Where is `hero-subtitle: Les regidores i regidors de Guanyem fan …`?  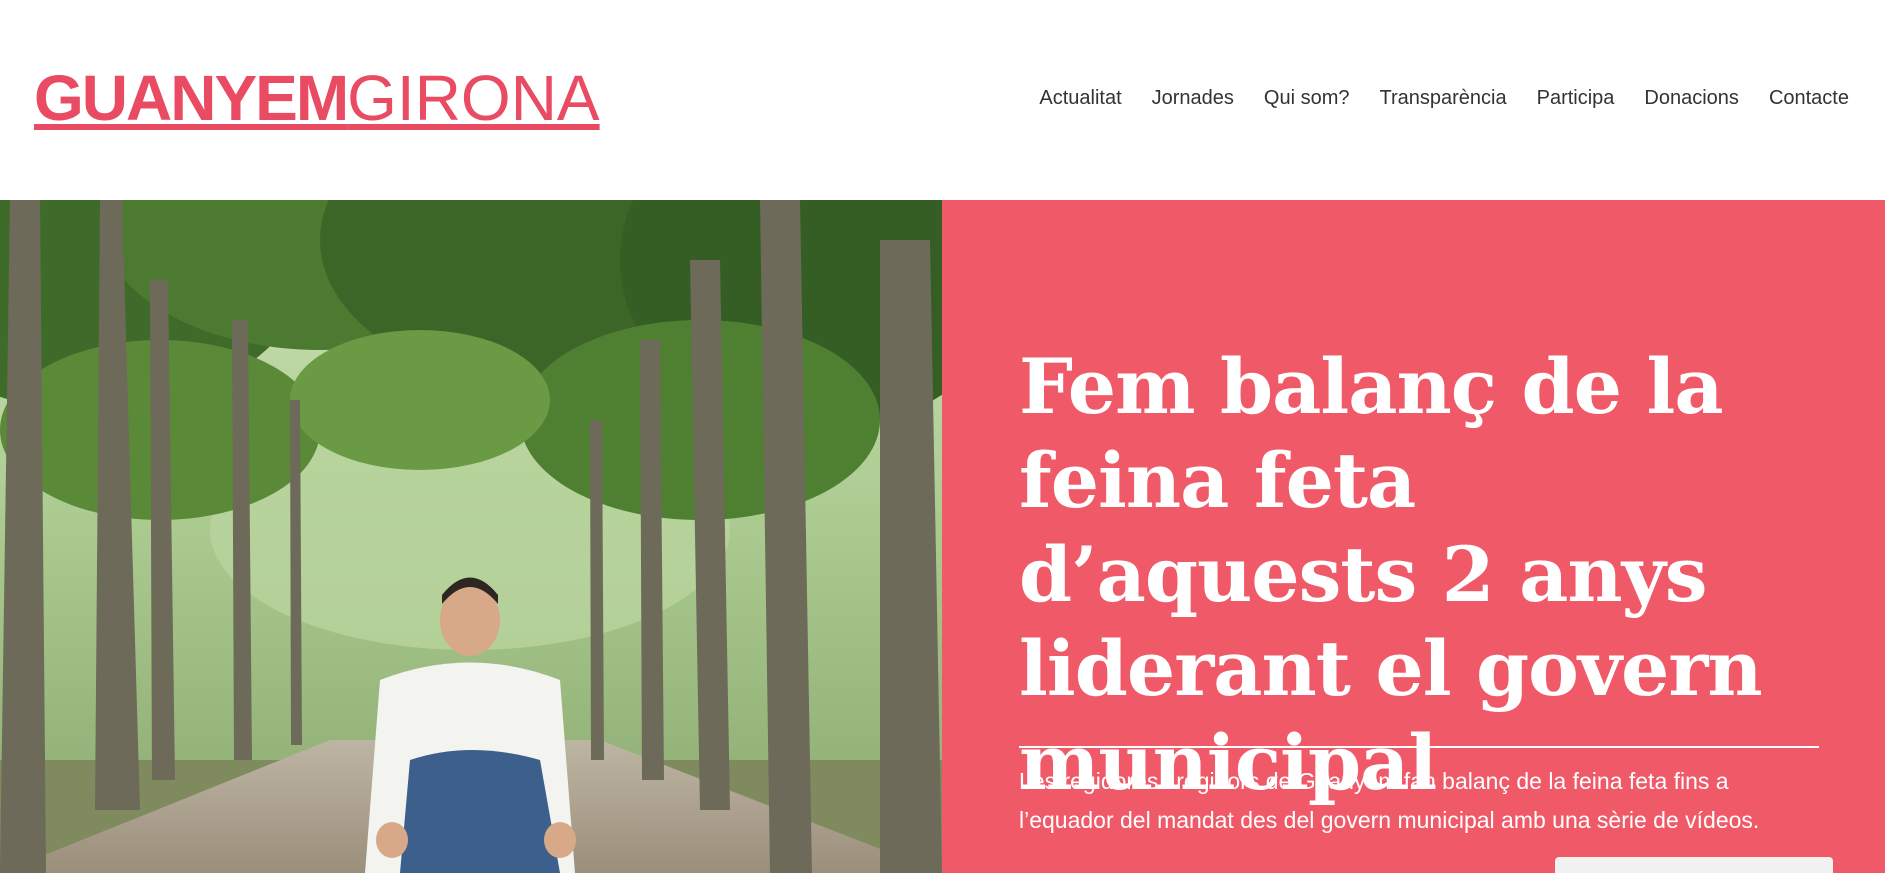 hero-subtitle: Les regidores i regidors de Guanyem fan … is located at coordinates (1389, 800).